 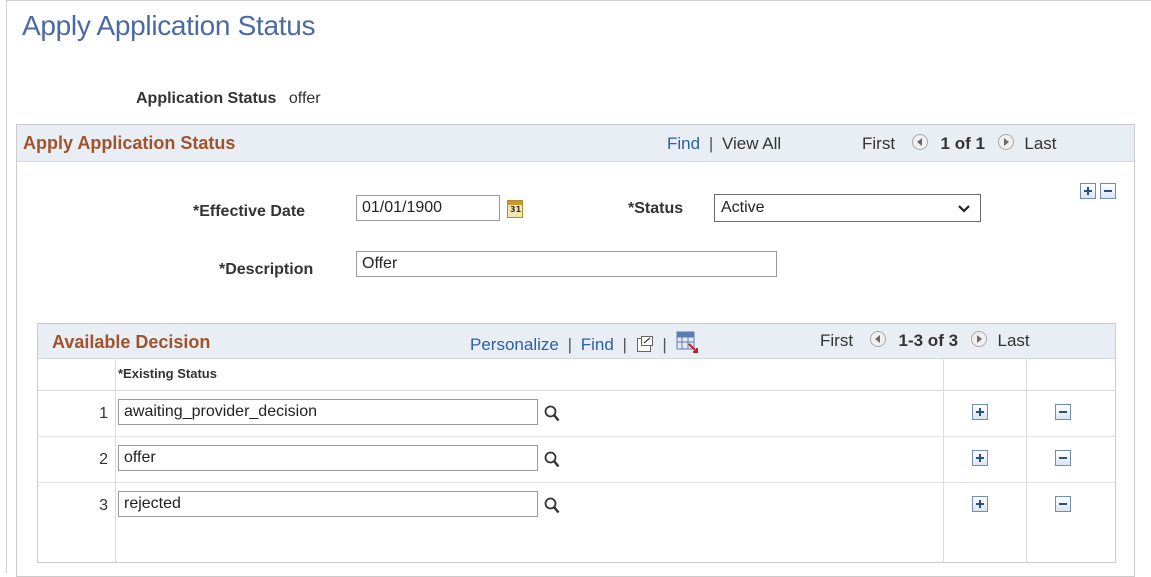 What do you see at coordinates (743, 207) in the screenshot?
I see `status-value: Active` at bounding box center [743, 207].